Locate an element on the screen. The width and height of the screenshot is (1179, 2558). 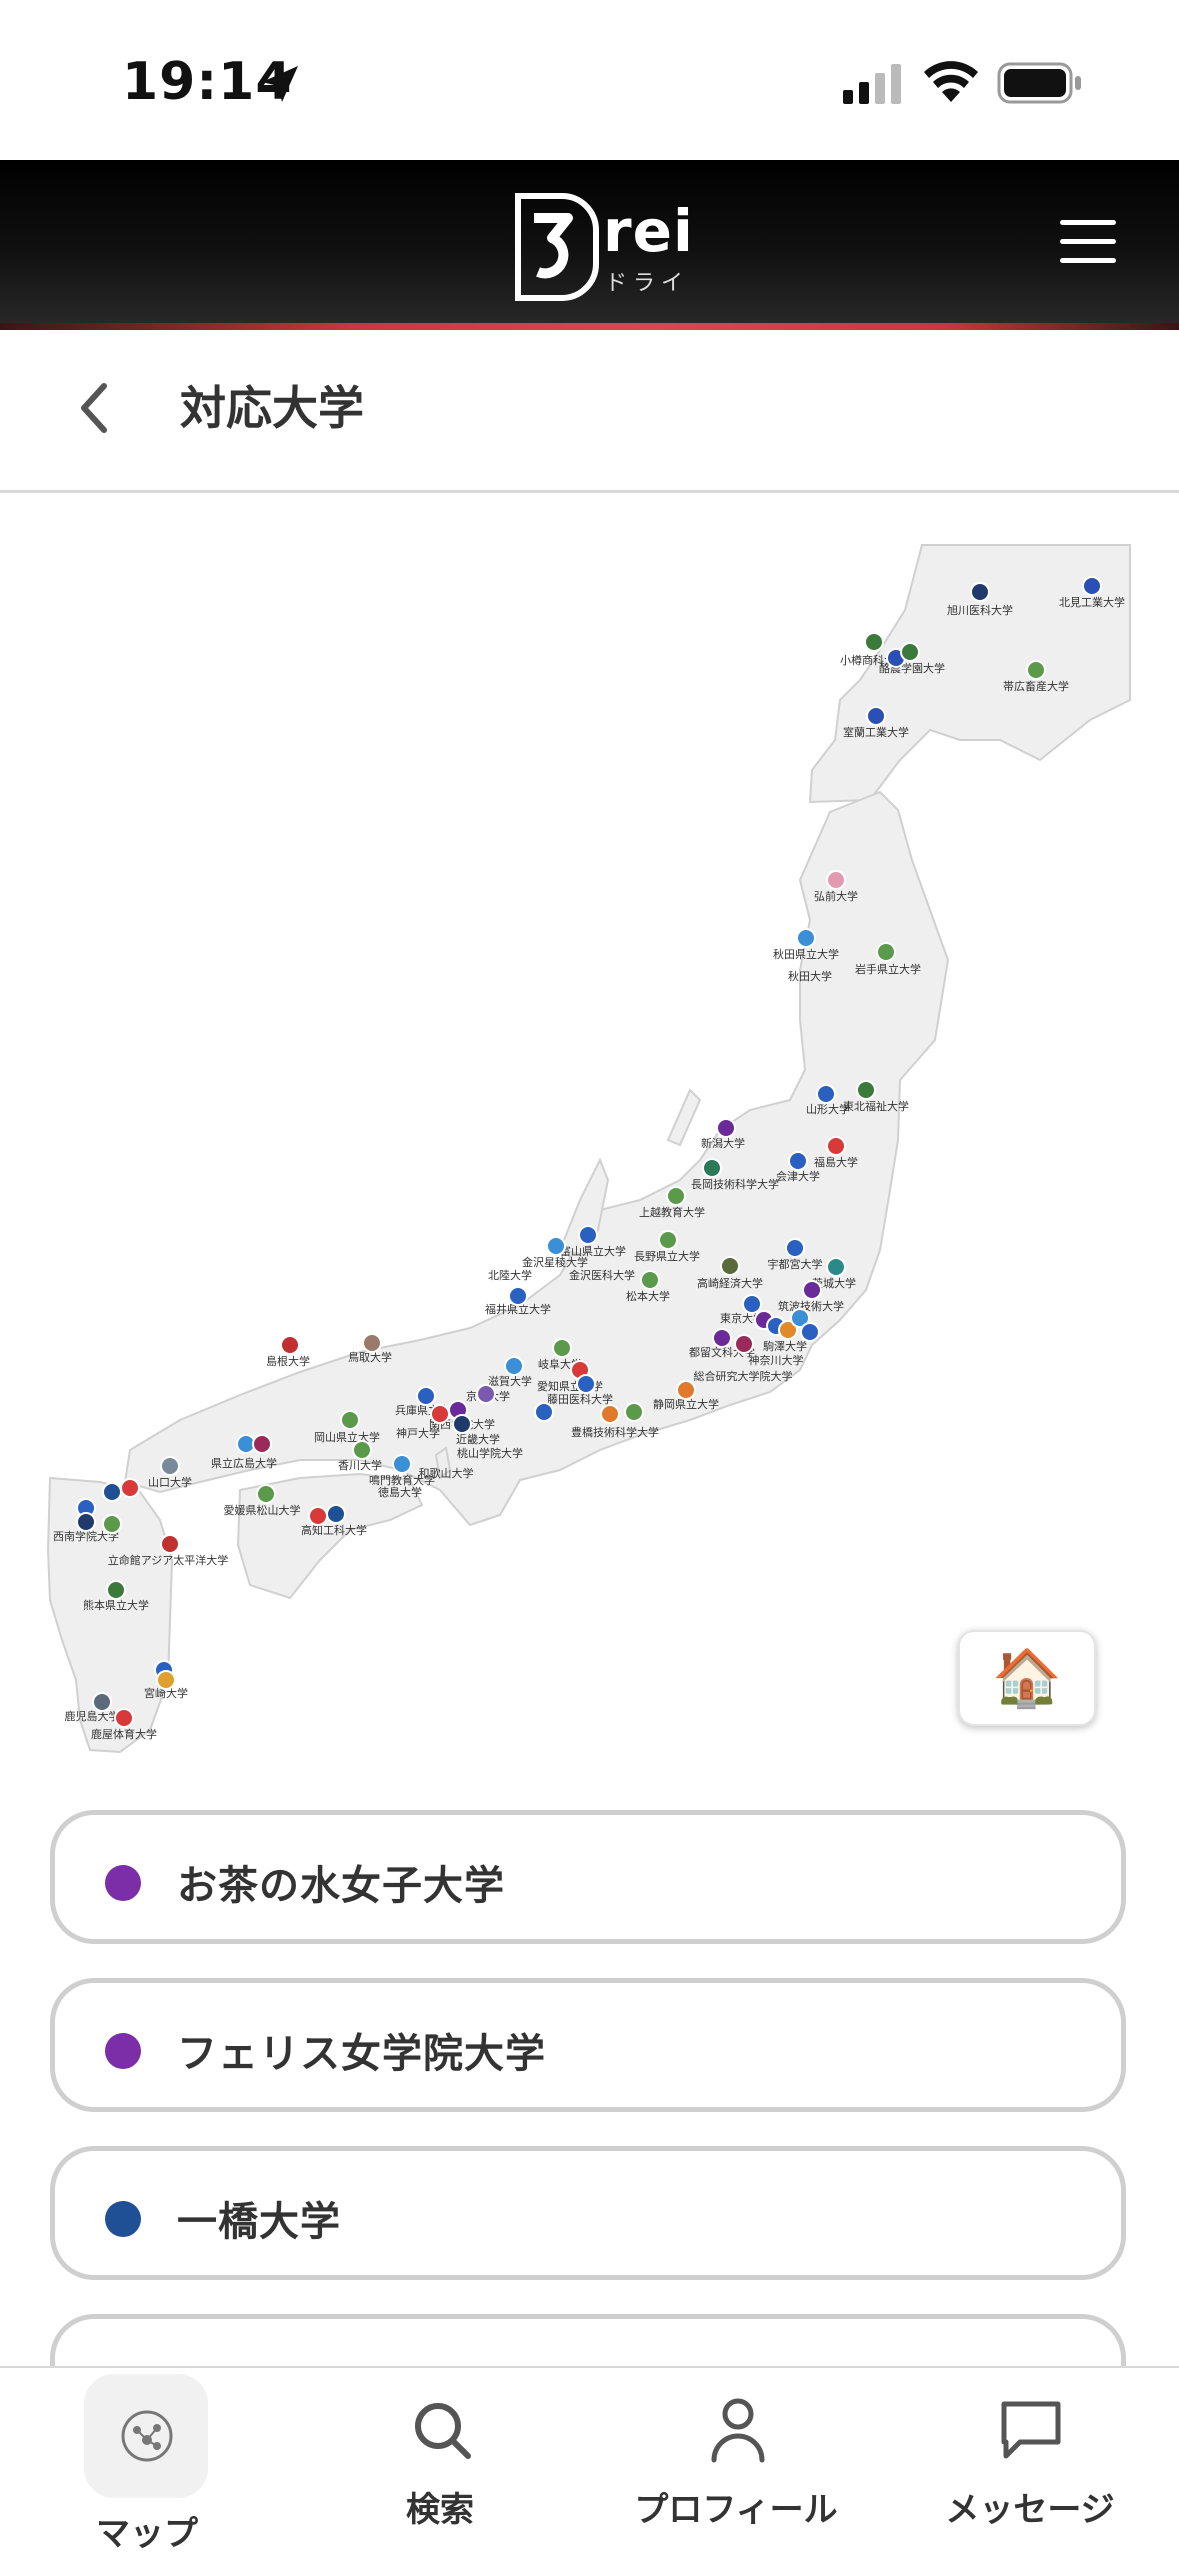
house-icon: 🏠 is located at coordinates (1027, 1678).